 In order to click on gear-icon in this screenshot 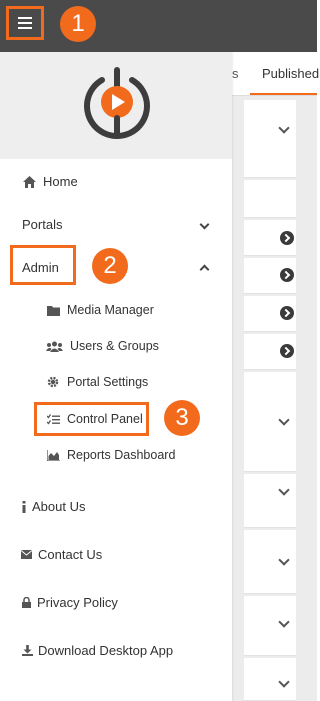, I will do `click(53, 382)`.